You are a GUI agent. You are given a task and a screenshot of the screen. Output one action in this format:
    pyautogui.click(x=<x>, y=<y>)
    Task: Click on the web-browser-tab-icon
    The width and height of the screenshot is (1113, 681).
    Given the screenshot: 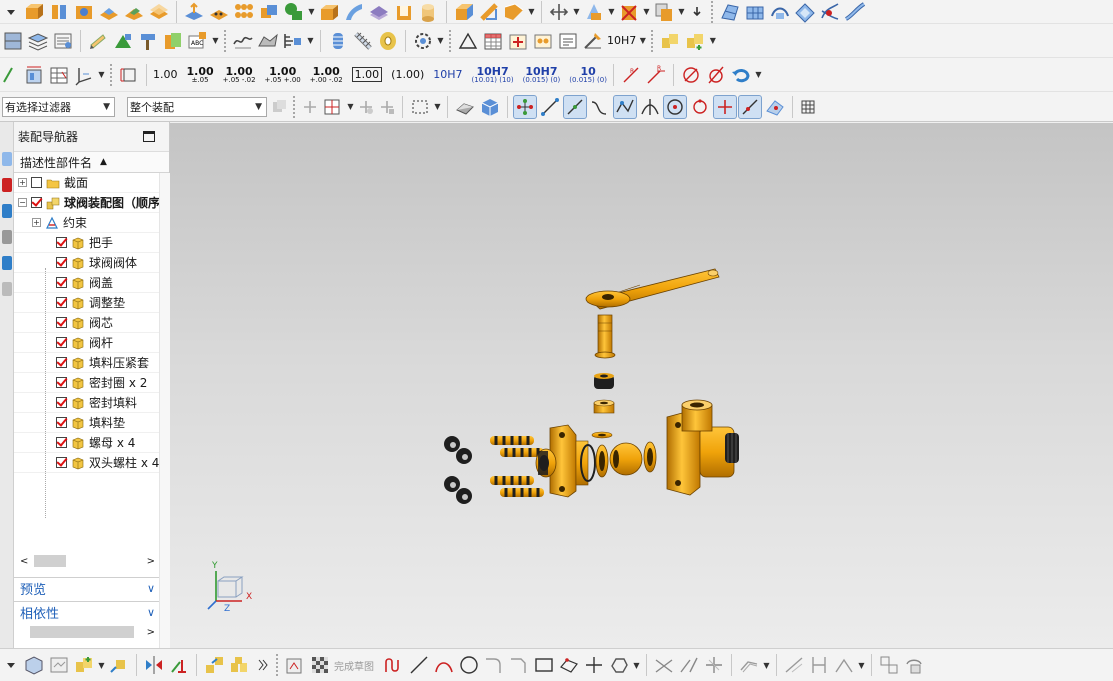 What is the action you would take?
    pyautogui.click(x=7, y=289)
    